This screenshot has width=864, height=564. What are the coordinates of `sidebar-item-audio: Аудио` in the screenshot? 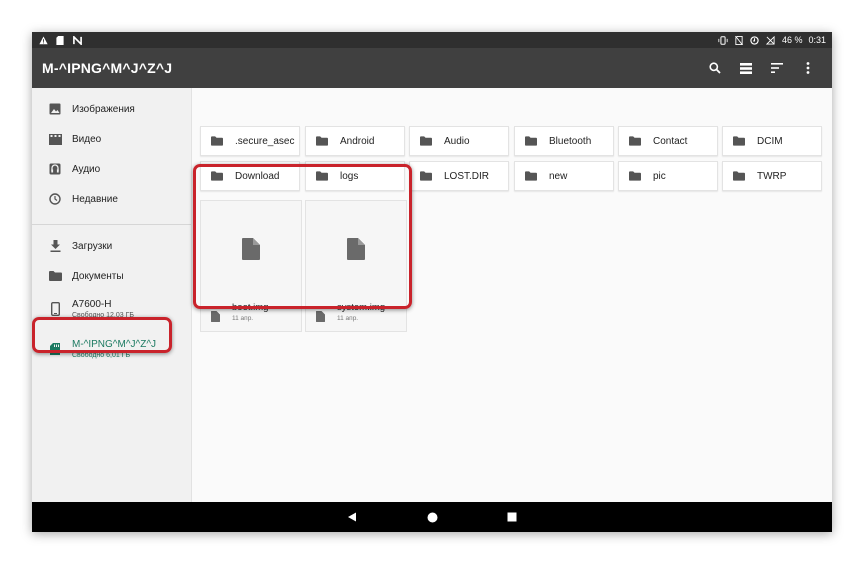 It's located at (111, 169).